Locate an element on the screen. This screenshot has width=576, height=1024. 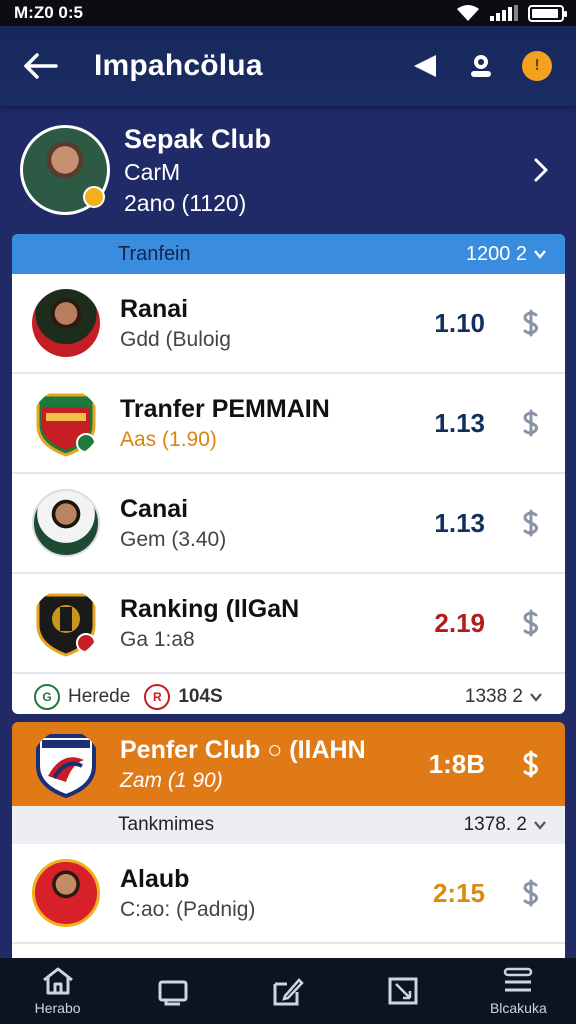
megaphone-icon is located at coordinates (425, 66).